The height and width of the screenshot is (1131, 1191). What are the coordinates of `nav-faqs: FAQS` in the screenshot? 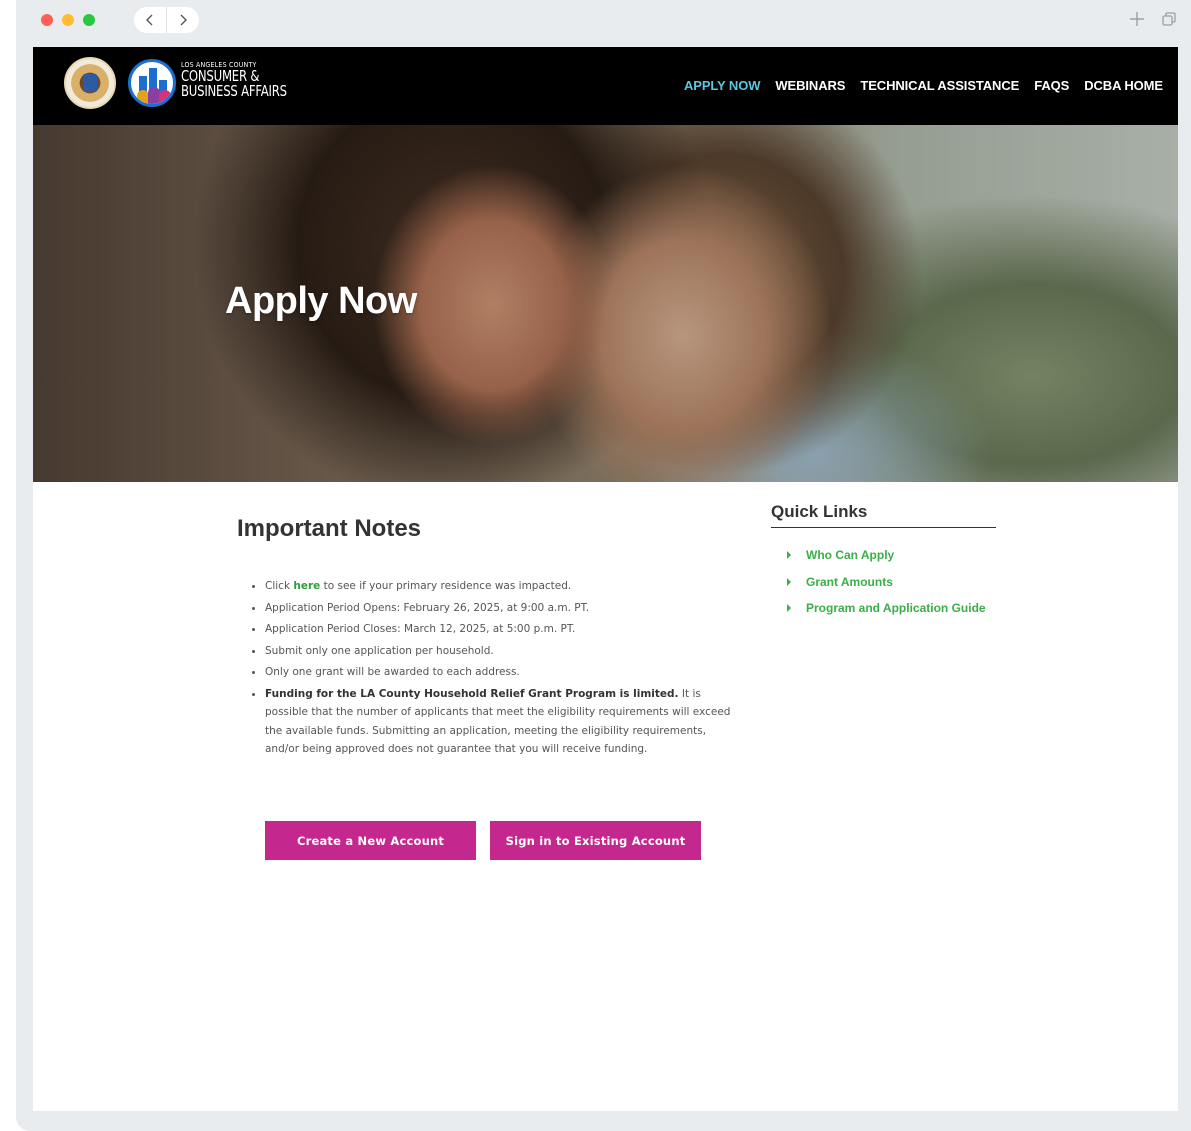 It's located at (1051, 85).